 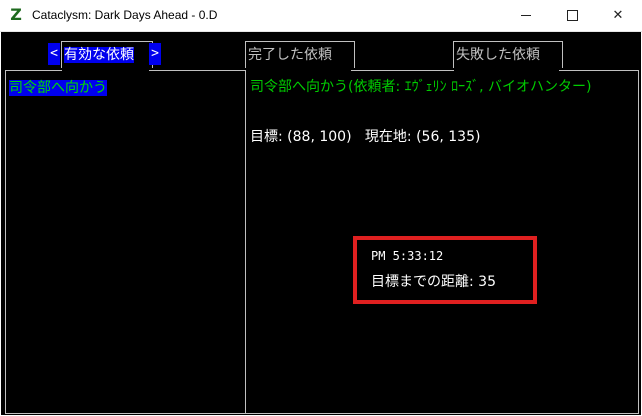 I want to click on mission-name: 司令部へ向かう, so click(x=58, y=88).